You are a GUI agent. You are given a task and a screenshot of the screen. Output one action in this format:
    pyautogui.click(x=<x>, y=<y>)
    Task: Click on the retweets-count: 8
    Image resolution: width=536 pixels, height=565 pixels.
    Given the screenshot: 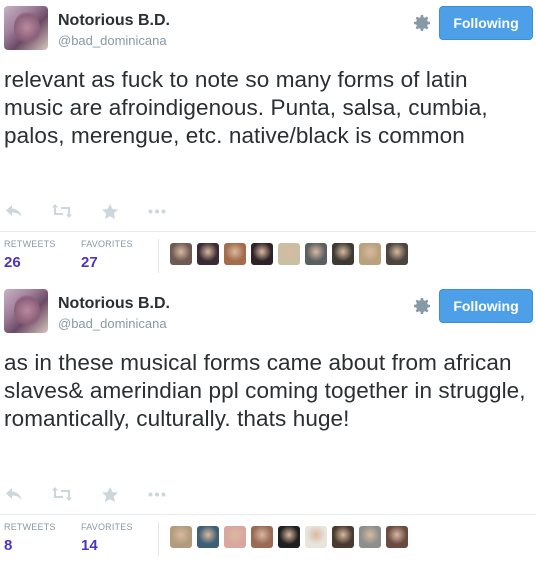 What is the action you would take?
    pyautogui.click(x=8, y=545)
    